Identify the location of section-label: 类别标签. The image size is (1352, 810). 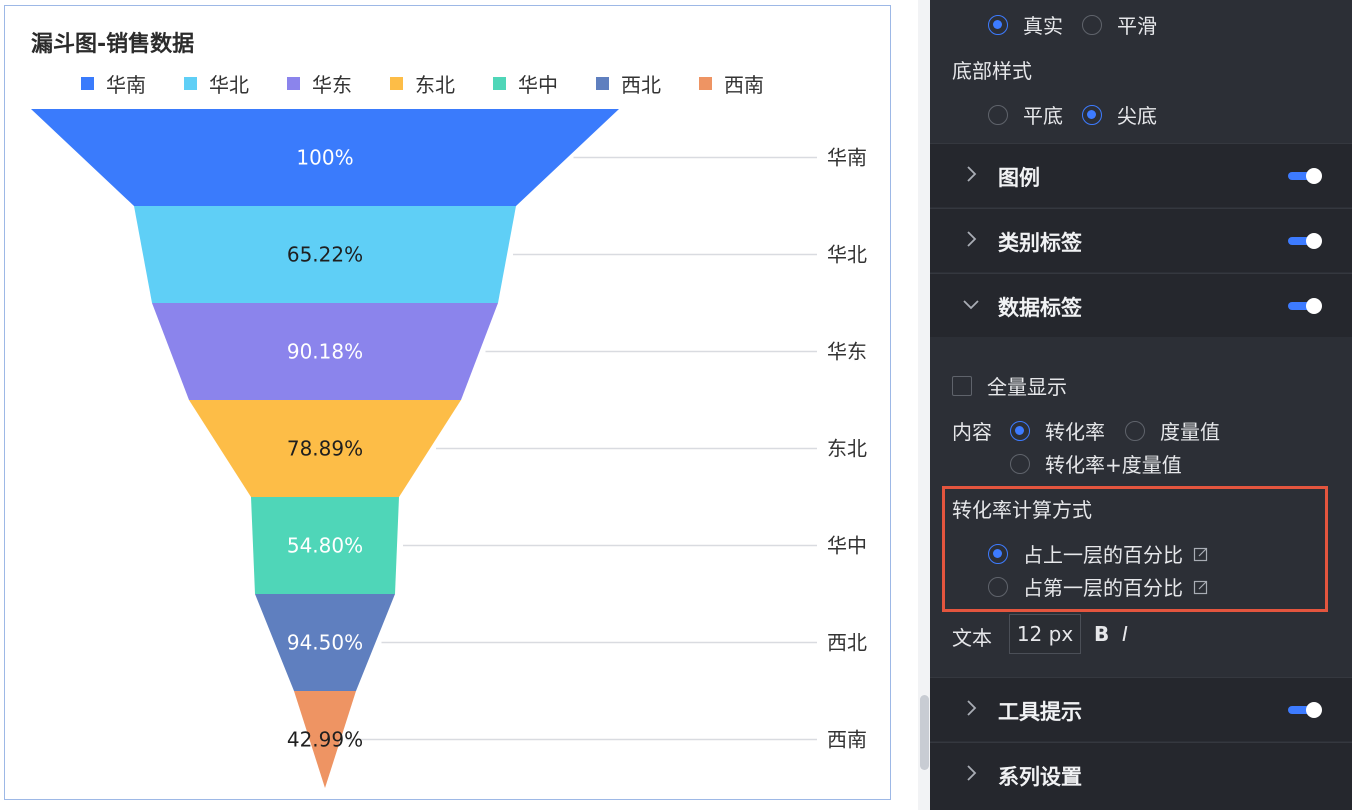
(1040, 243).